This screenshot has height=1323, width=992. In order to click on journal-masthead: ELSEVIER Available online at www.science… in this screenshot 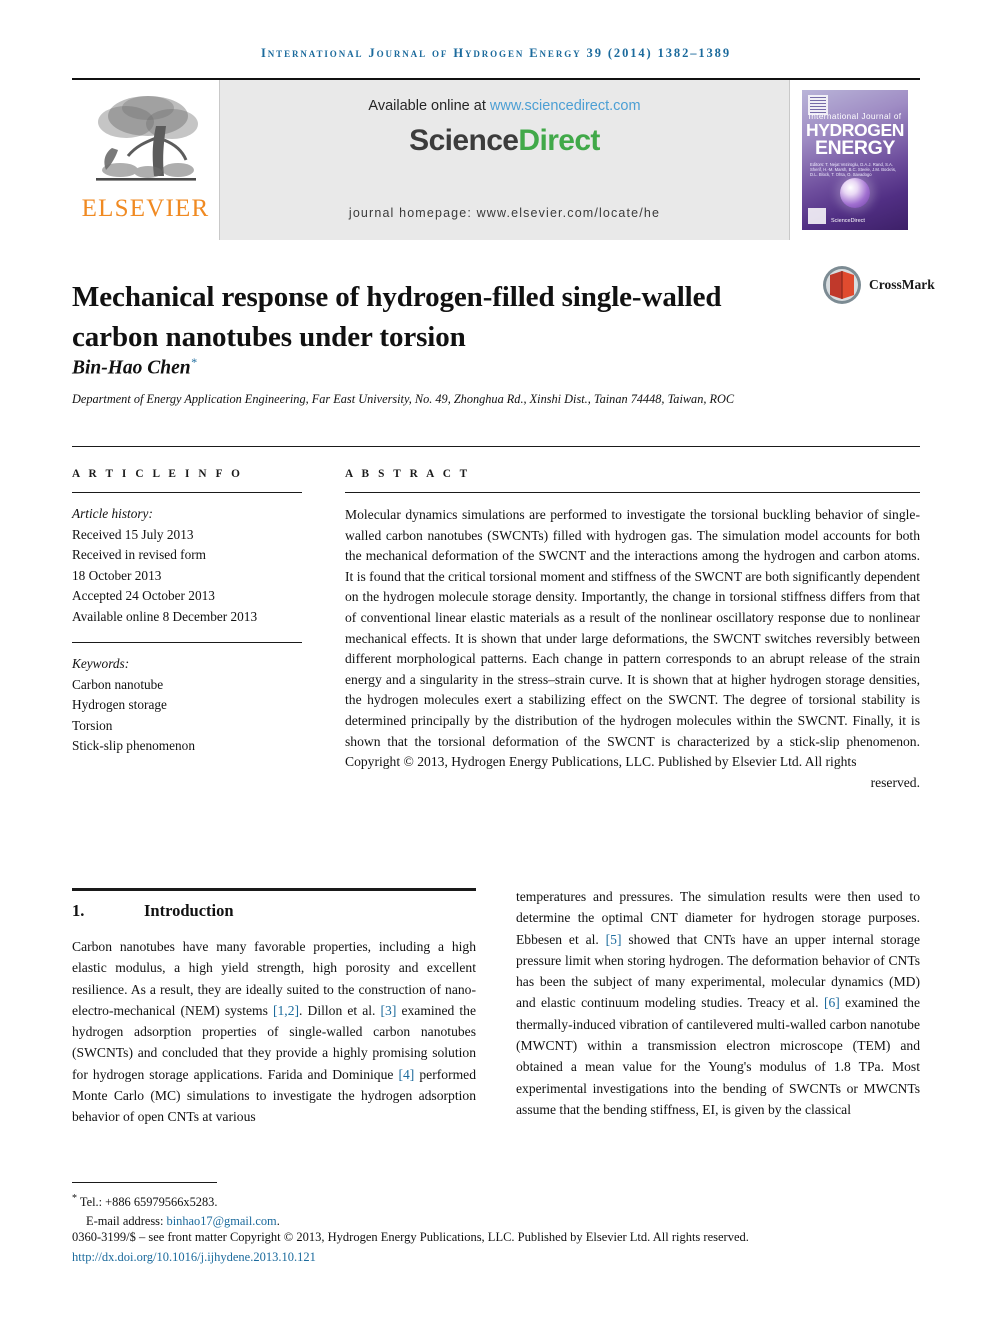, I will do `click(496, 159)`.